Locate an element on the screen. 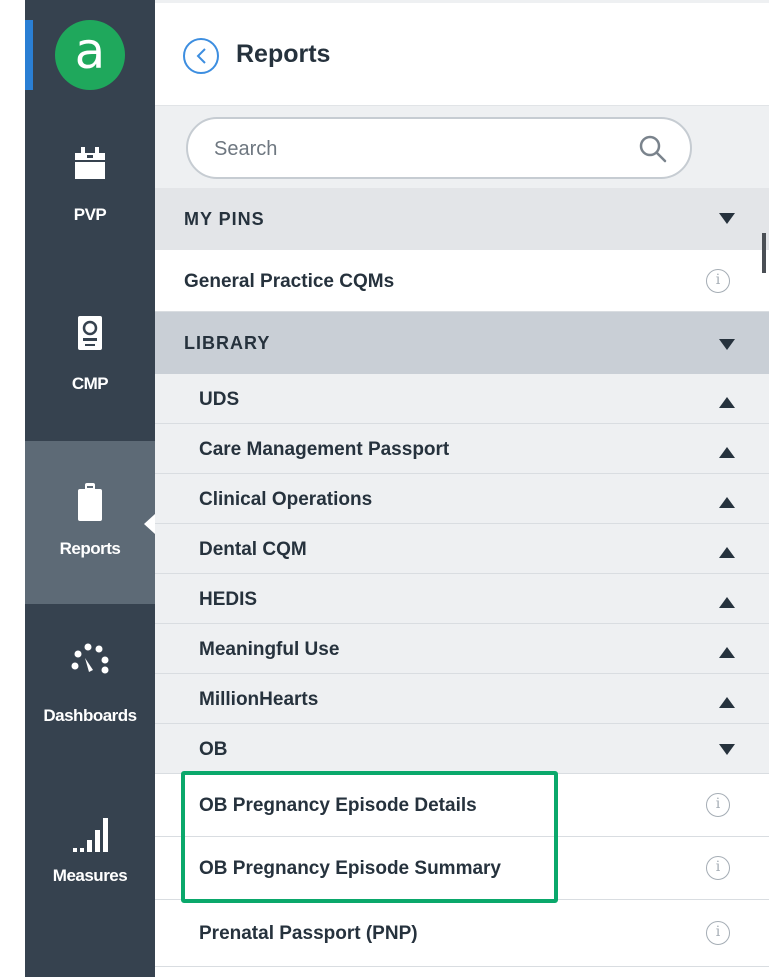 The image size is (769, 977). clipboard-icon is located at coordinates (90, 502).